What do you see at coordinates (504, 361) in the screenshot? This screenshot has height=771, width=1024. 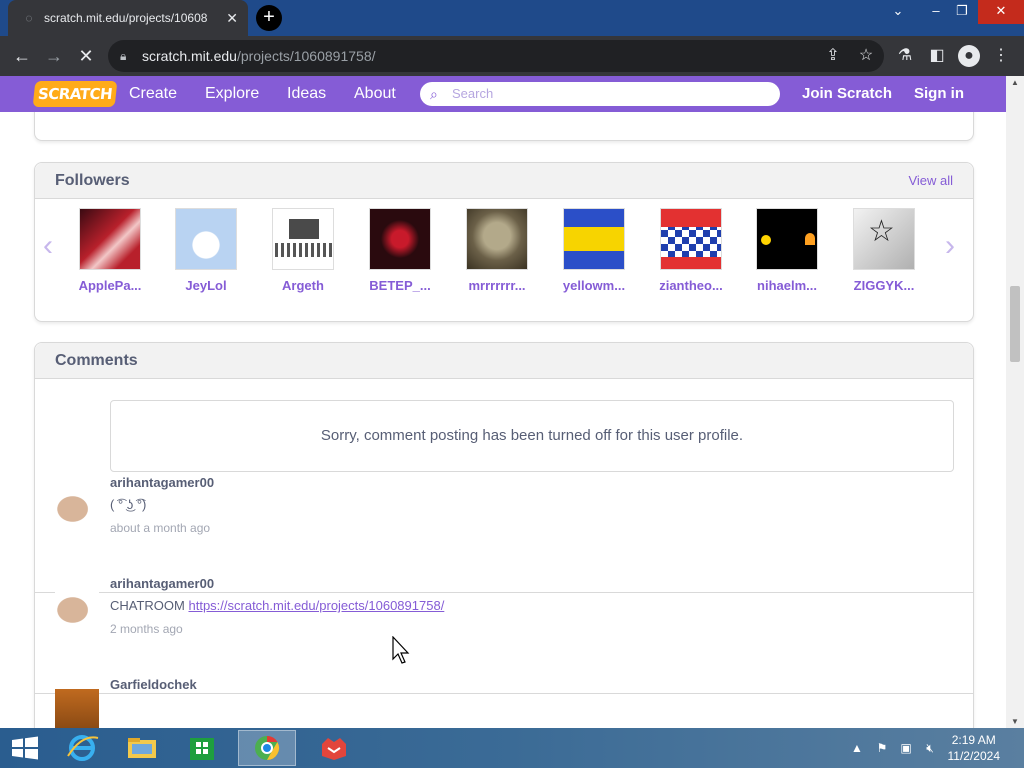 I see `comments-header: Comments` at bounding box center [504, 361].